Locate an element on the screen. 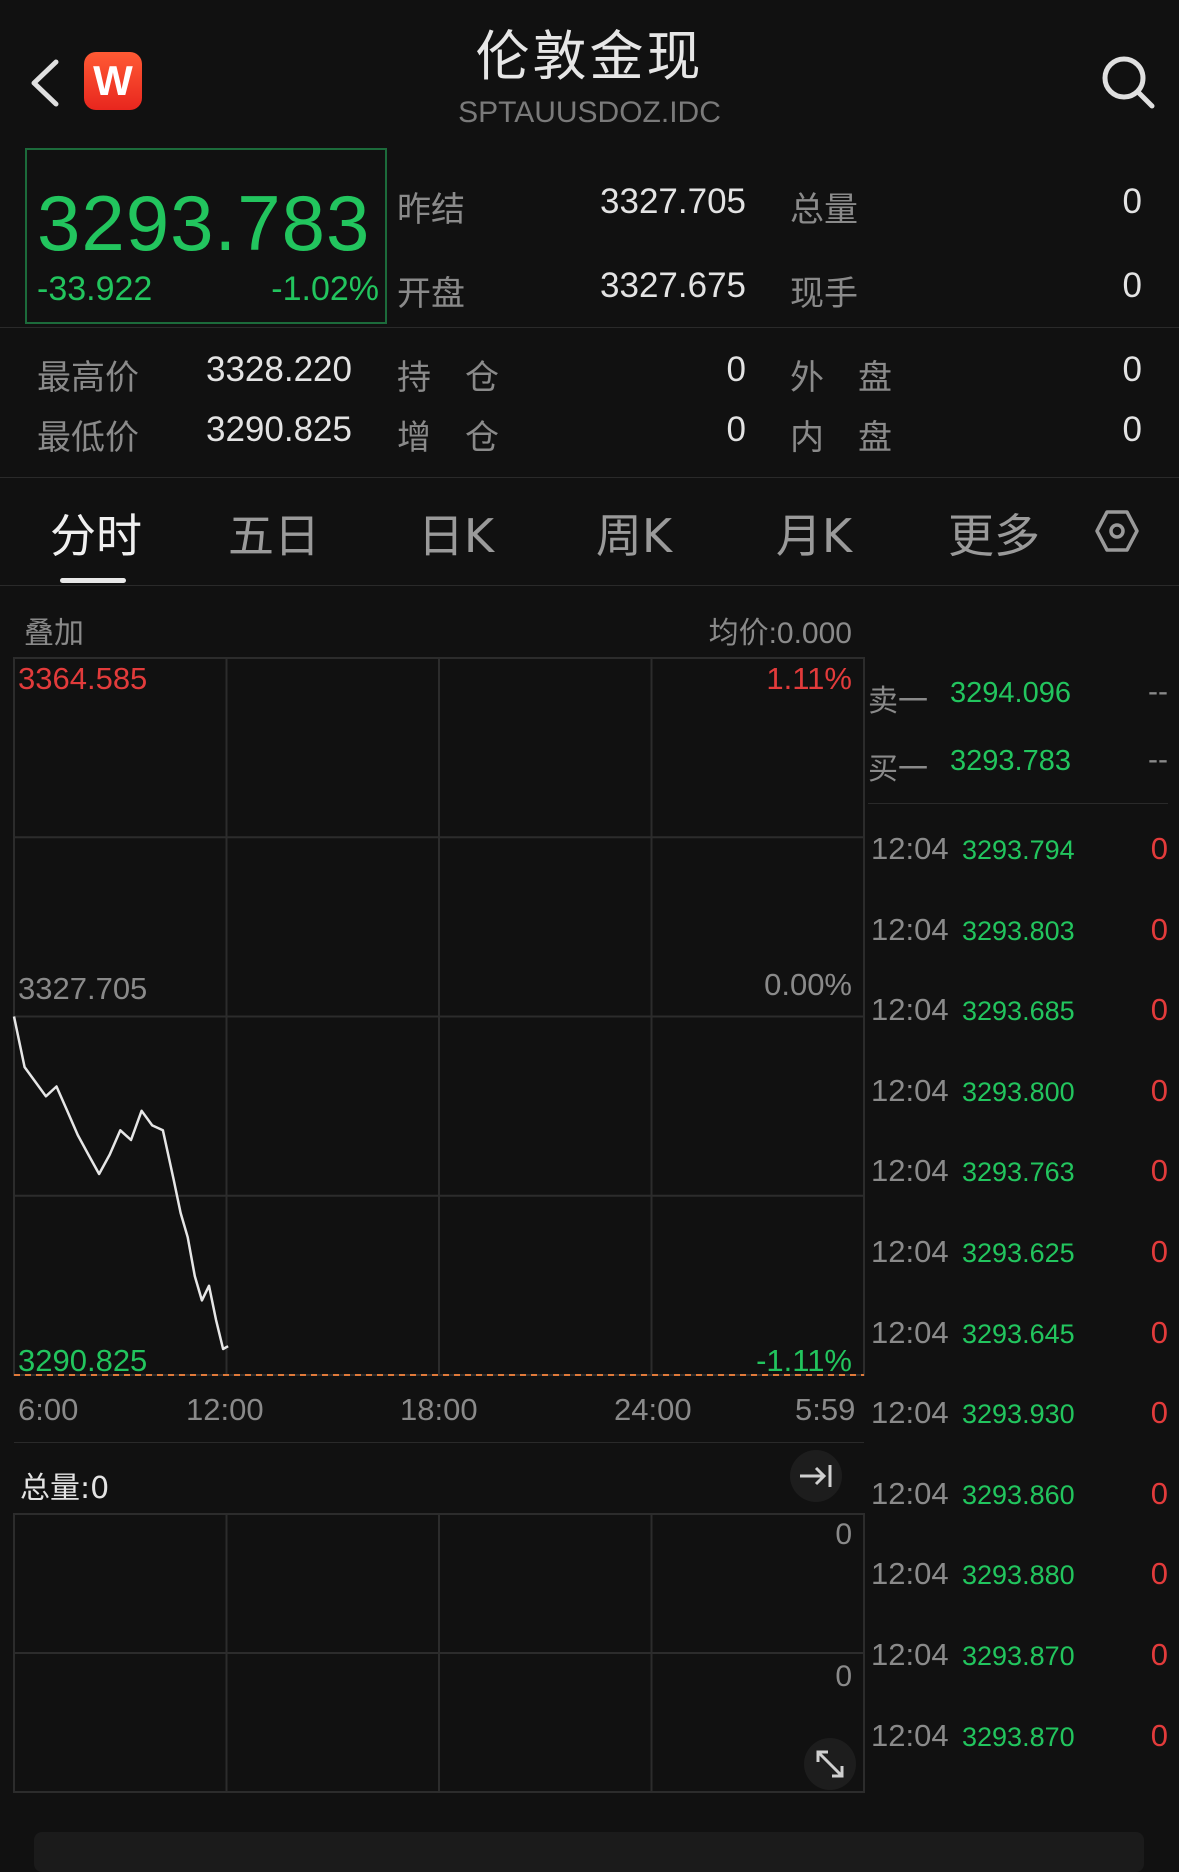 Image resolution: width=1179 pixels, height=1872 pixels. bid-volume: -- is located at coordinates (1158, 759).